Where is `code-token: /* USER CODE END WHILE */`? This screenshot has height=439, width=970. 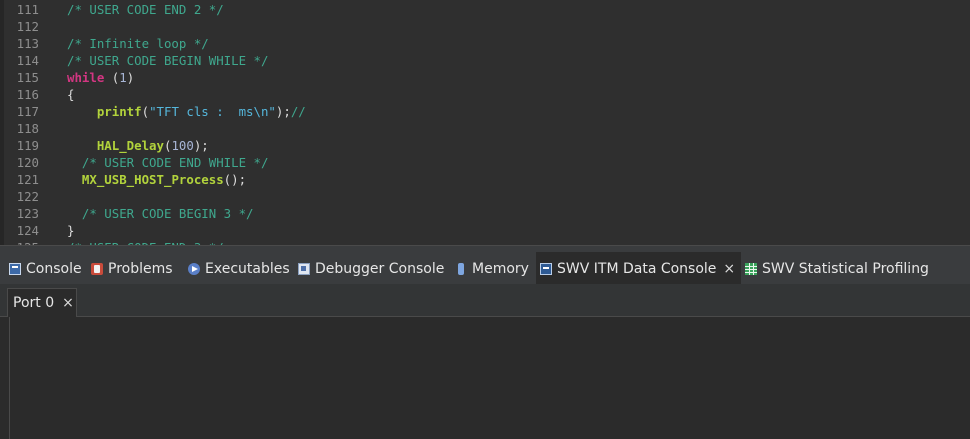
code-token: /* USER CODE END WHILE */ is located at coordinates (175, 162).